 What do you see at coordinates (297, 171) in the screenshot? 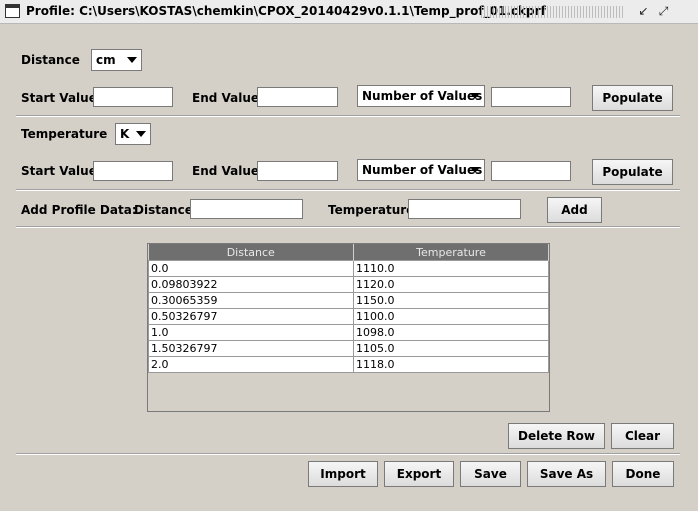
I see `temperature-end-input` at bounding box center [297, 171].